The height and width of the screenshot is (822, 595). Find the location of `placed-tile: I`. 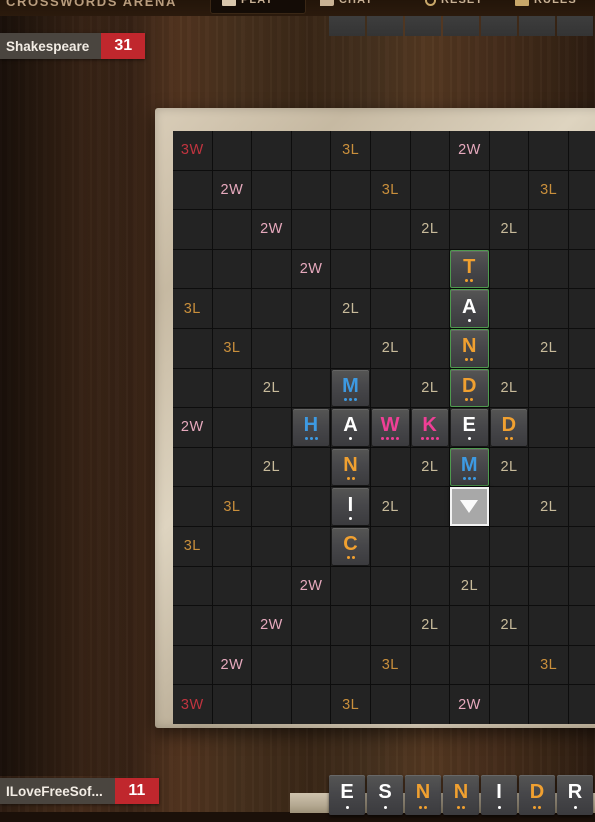

placed-tile: I is located at coordinates (350, 506).